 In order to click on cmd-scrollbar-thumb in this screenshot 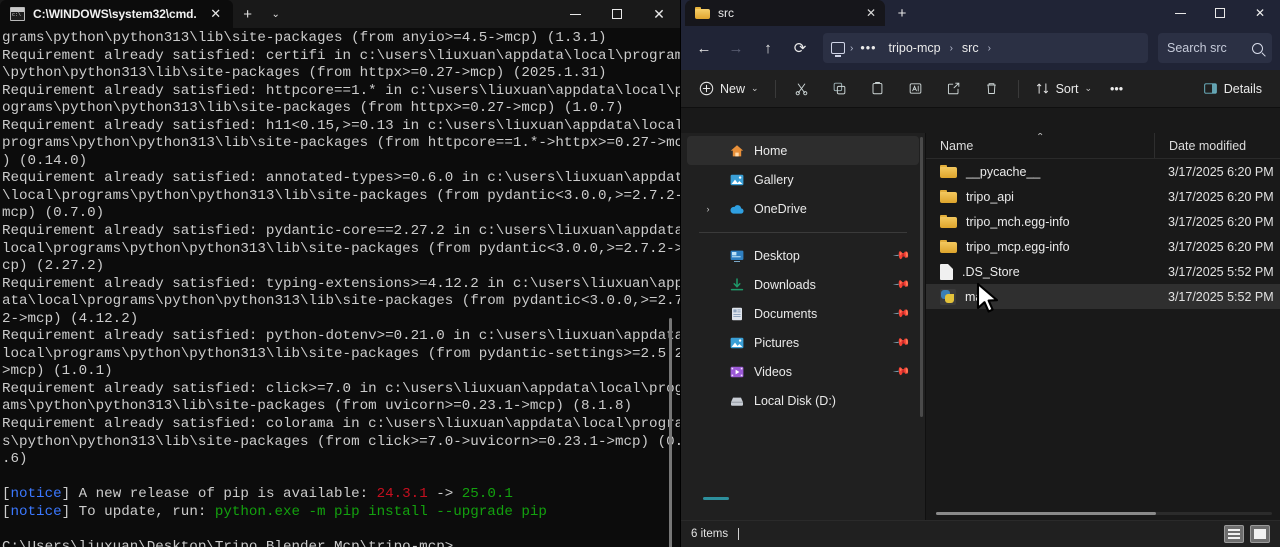, I will do `click(670, 432)`.